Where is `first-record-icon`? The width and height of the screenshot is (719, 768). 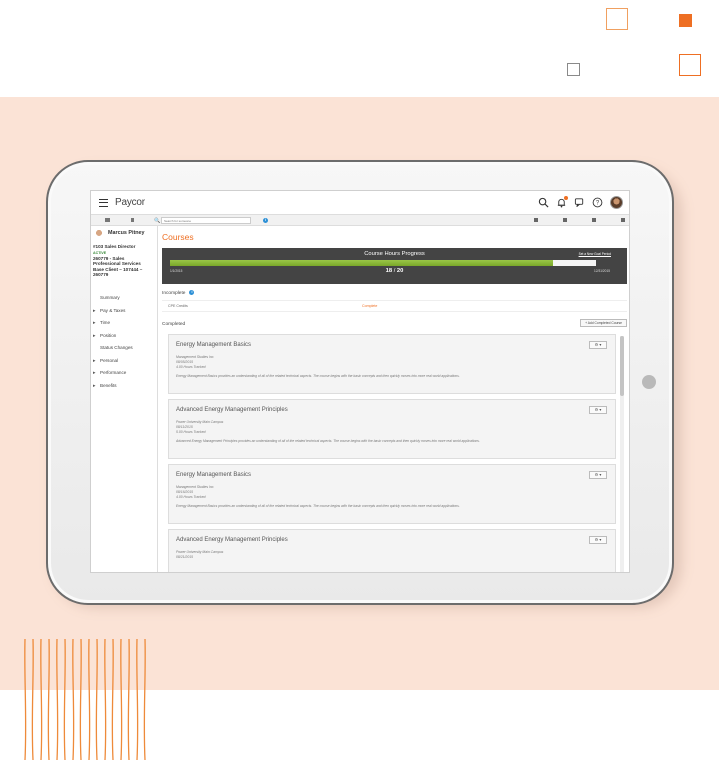
first-record-icon is located at coordinates (536, 220).